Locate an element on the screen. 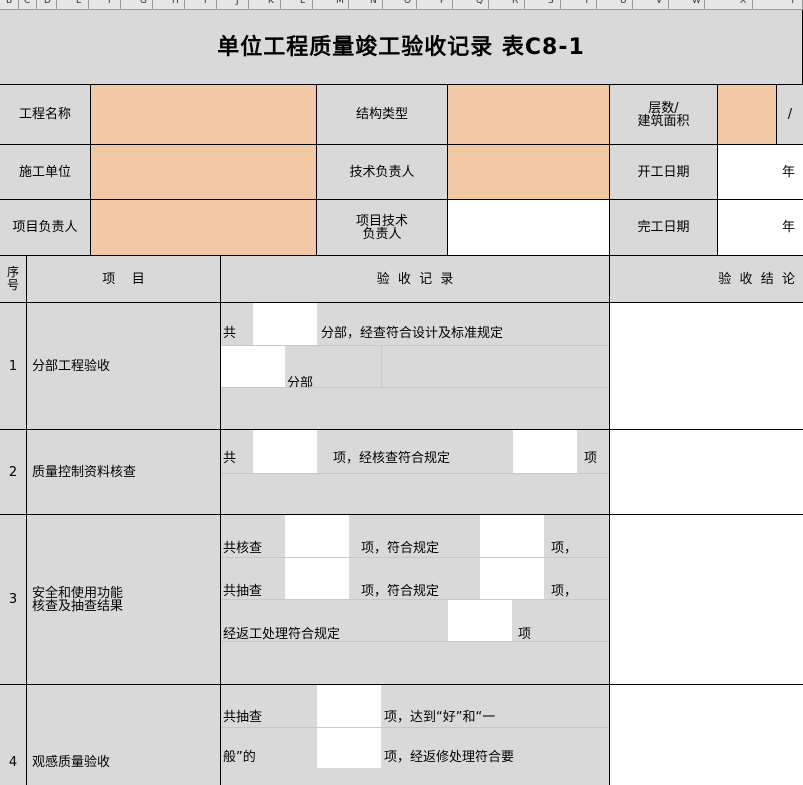 The width and height of the screenshot is (803, 785). column-header-o: O is located at coordinates (407, 3).